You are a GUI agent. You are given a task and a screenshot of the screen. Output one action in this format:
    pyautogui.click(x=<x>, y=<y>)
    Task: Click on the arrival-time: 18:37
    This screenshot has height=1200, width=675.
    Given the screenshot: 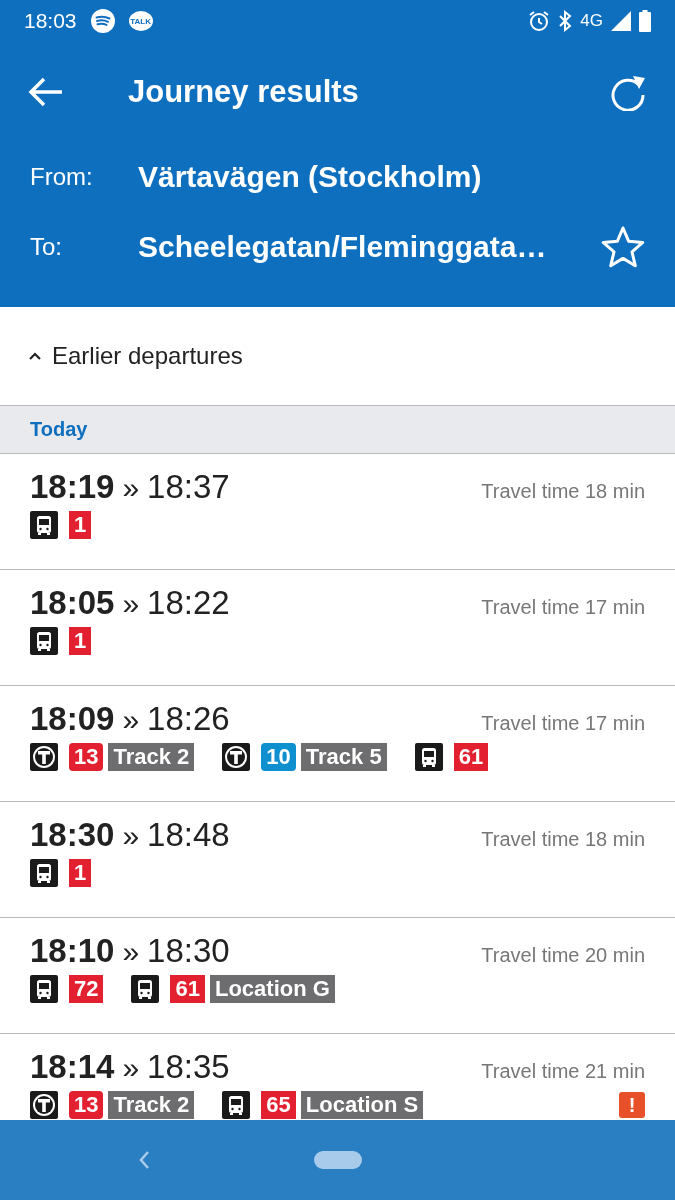 What is the action you would take?
    pyautogui.click(x=188, y=487)
    